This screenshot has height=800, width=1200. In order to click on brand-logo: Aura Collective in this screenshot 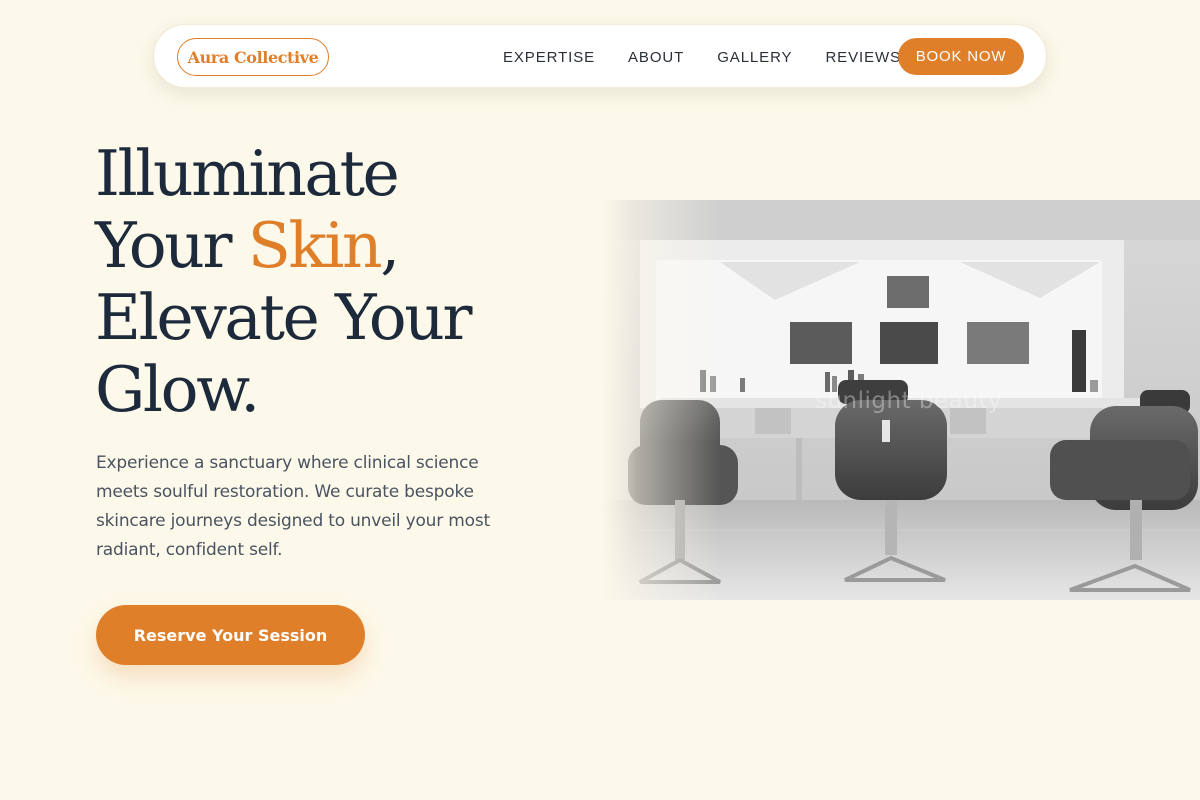, I will do `click(253, 57)`.